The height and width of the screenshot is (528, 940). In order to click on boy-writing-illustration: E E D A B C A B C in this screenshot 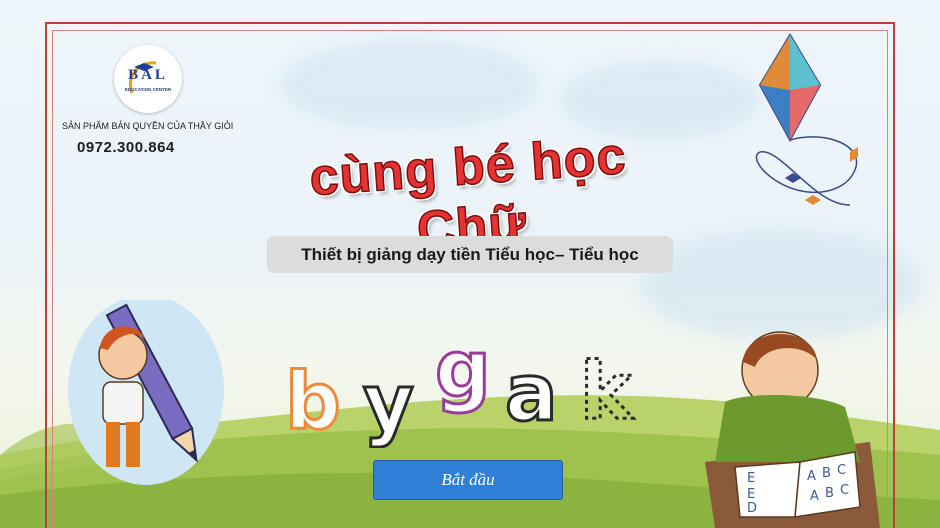, I will do `click(792, 429)`.